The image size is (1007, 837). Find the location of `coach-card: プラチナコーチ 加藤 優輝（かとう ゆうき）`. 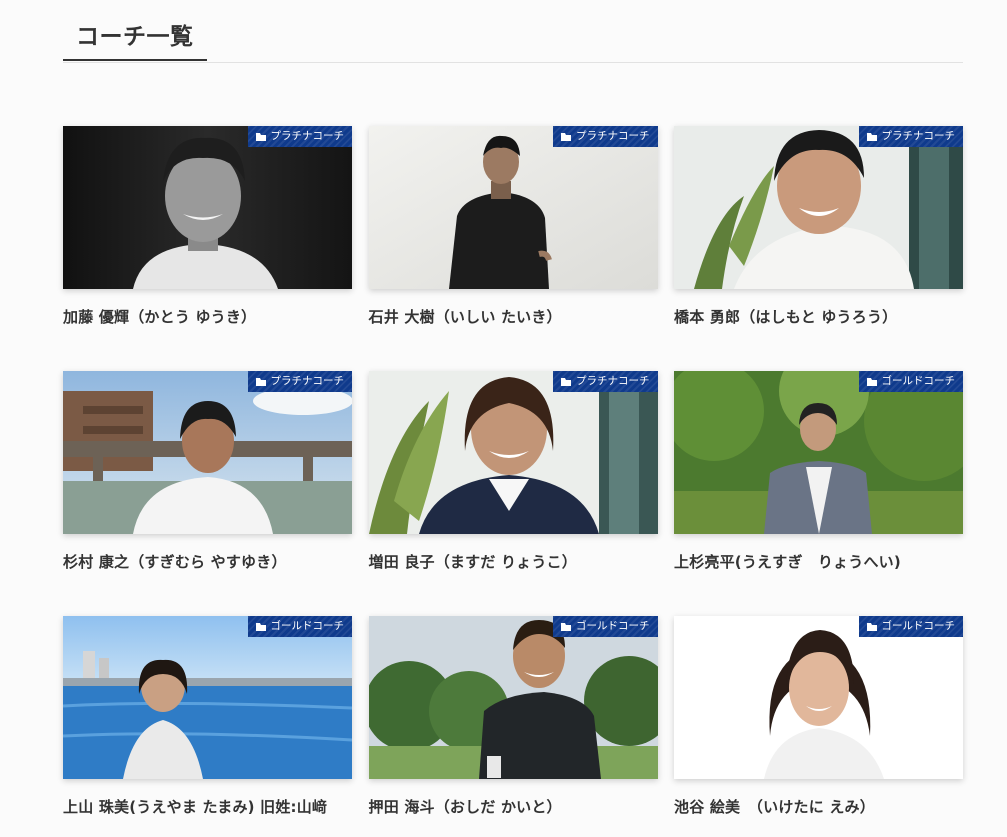

coach-card: プラチナコーチ 加藤 優輝（かとう ゆうき） is located at coordinates (207, 248).